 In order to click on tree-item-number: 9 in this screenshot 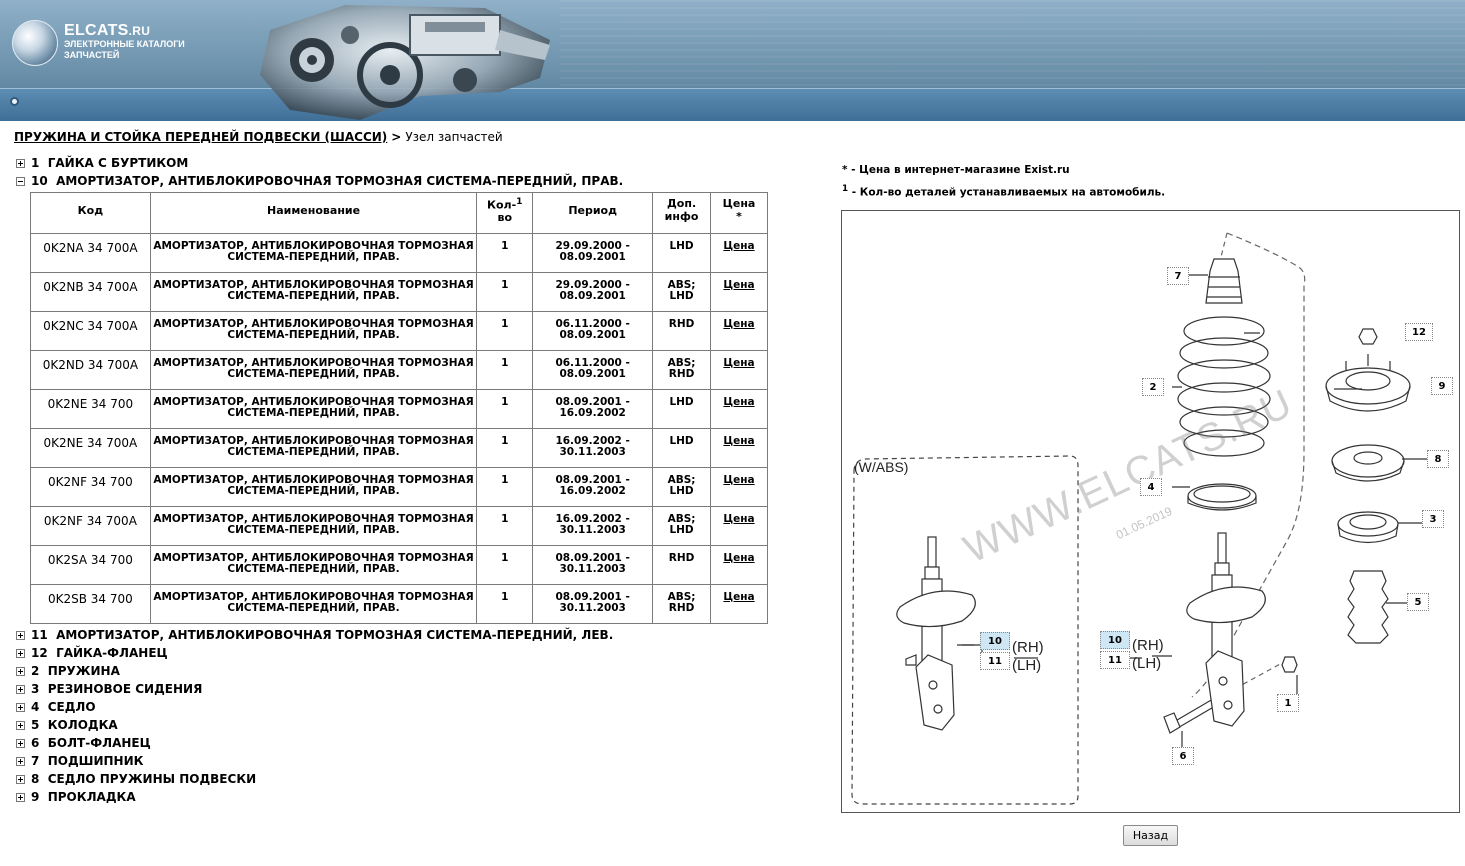, I will do `click(35, 797)`.